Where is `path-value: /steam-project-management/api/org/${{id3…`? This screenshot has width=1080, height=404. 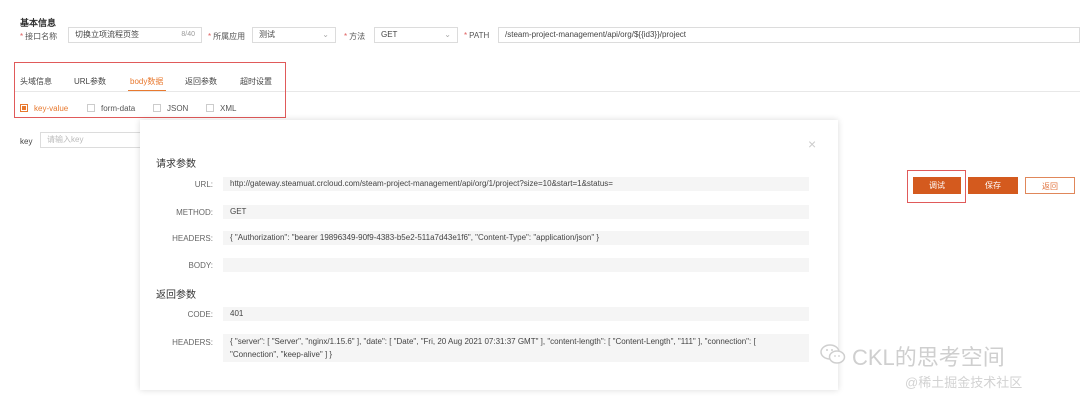 path-value: /steam-project-management/api/org/${{id3… is located at coordinates (595, 34).